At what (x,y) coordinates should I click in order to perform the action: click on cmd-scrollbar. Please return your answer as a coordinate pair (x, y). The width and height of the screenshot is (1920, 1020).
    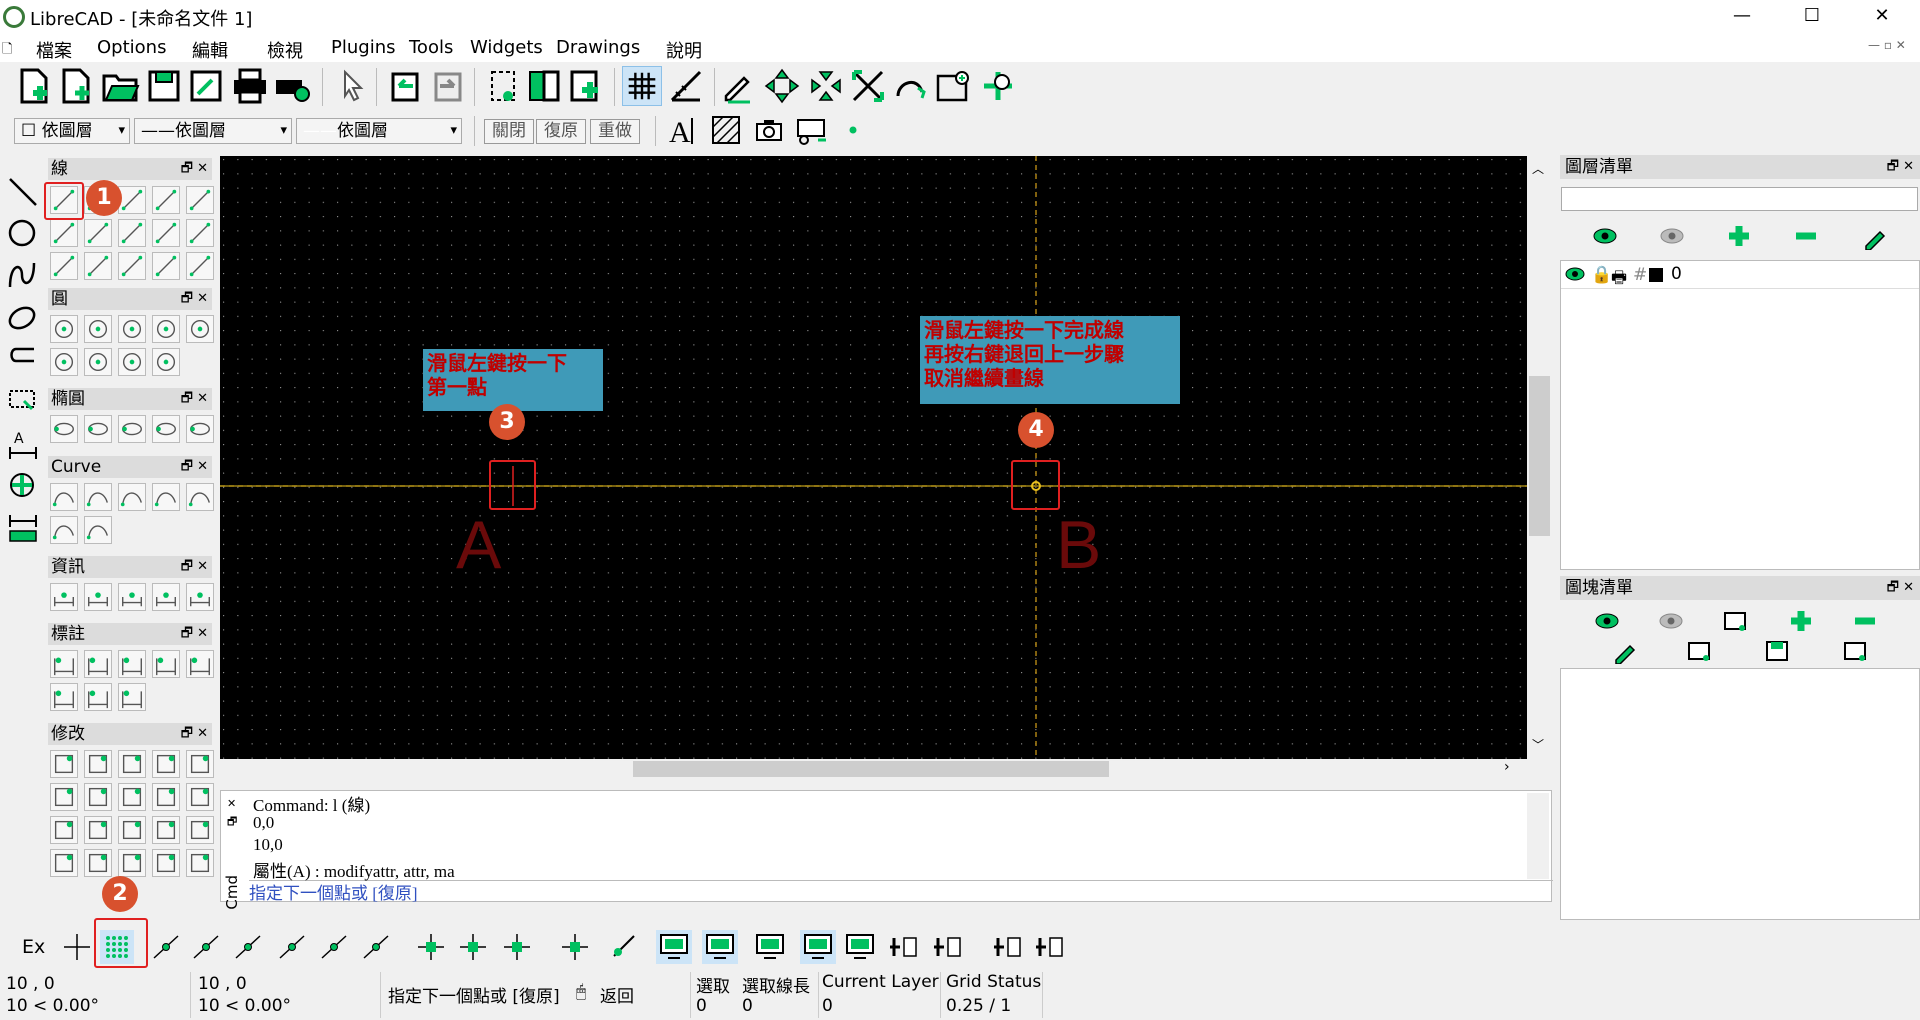
    Looking at the image, I should click on (1538, 836).